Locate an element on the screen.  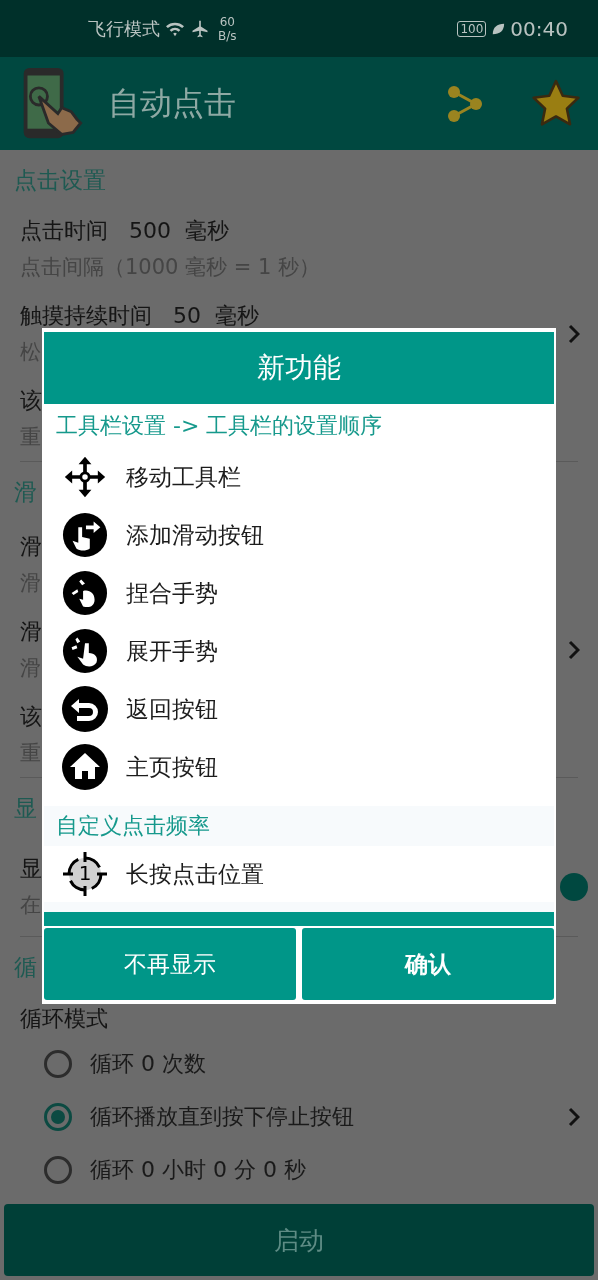
feature-label: 返回按钮 is located at coordinates (172, 709).